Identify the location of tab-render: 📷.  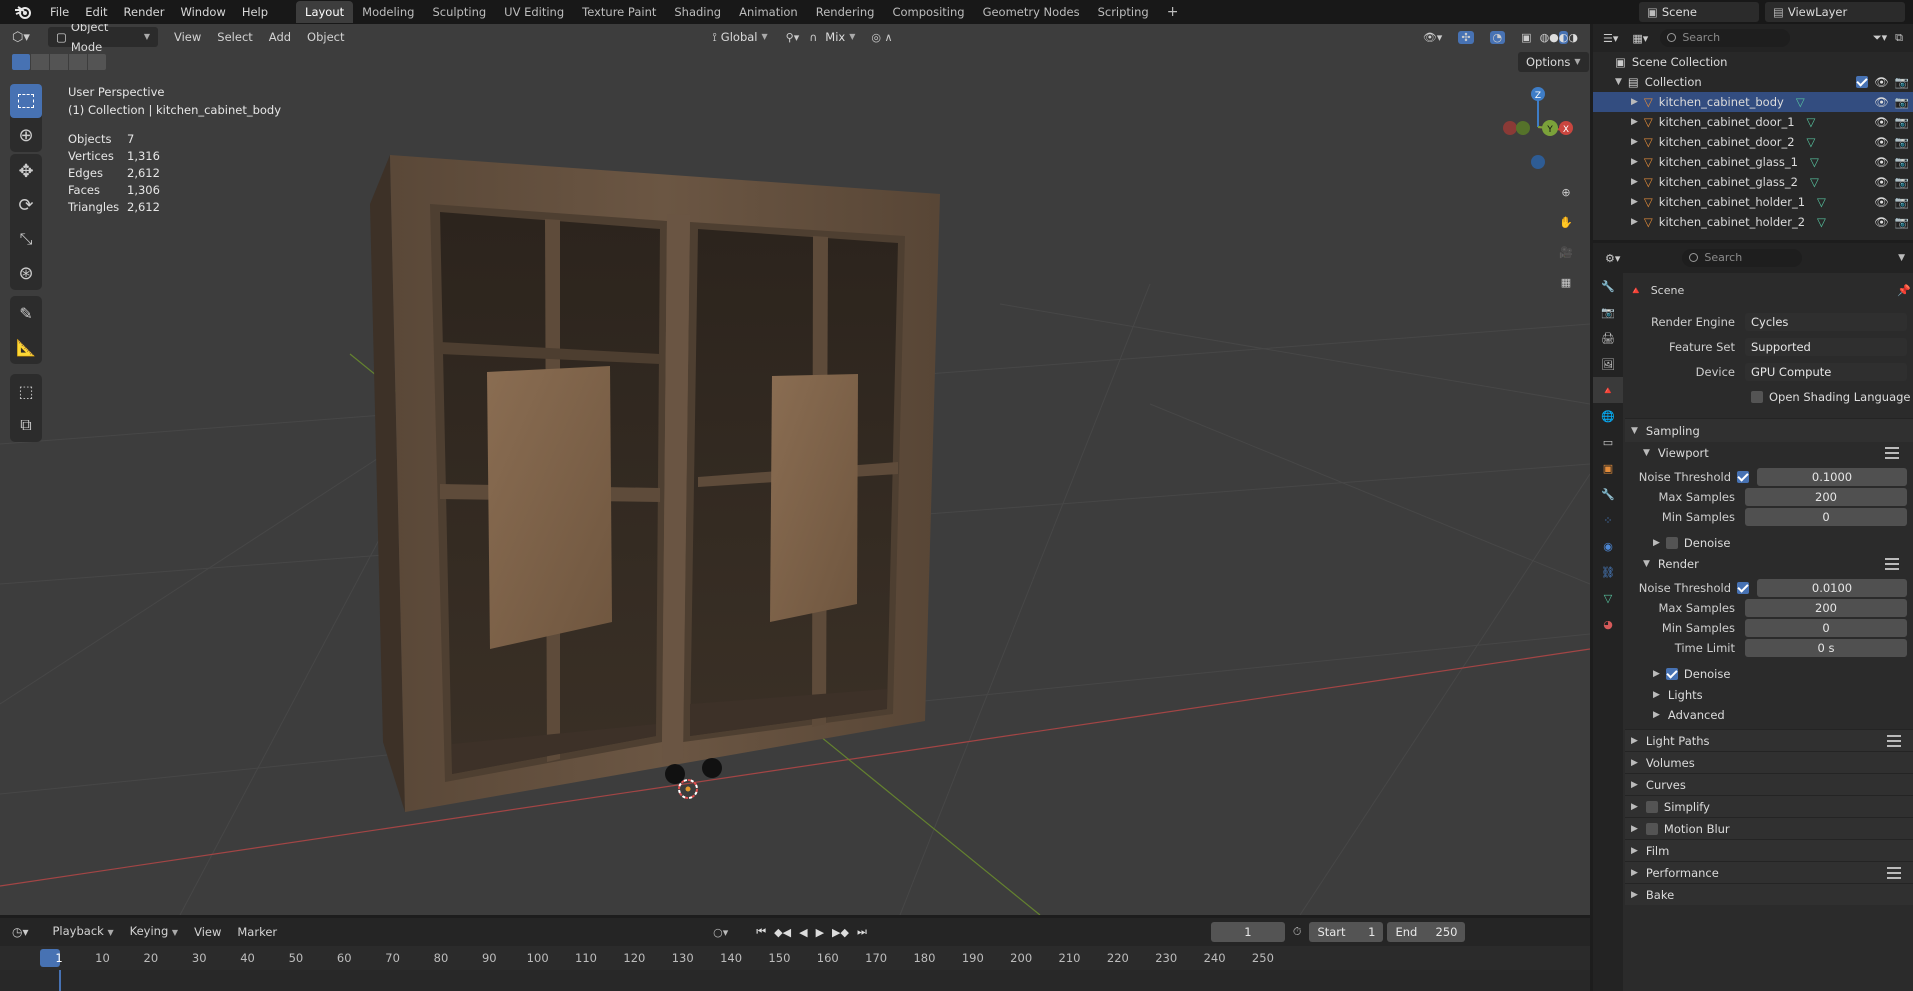
(1608, 312).